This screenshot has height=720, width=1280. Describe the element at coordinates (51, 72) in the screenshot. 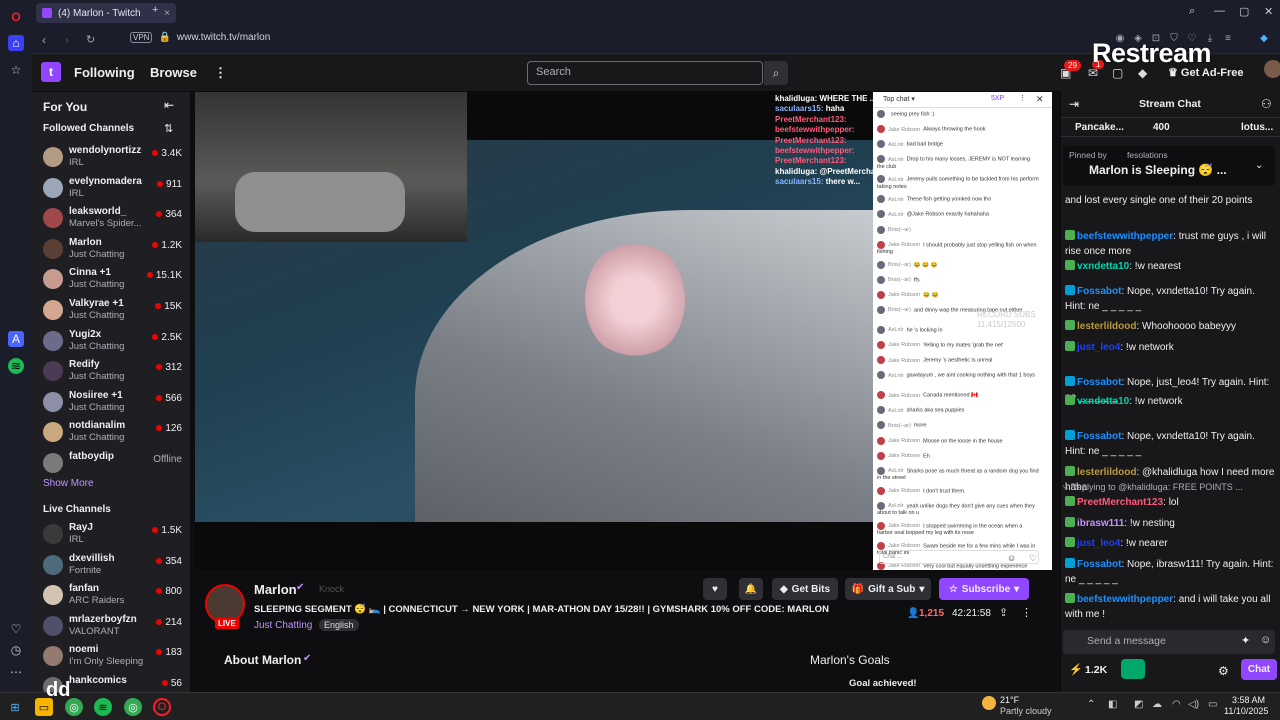

I see `twitch-logo-icon: t` at that location.